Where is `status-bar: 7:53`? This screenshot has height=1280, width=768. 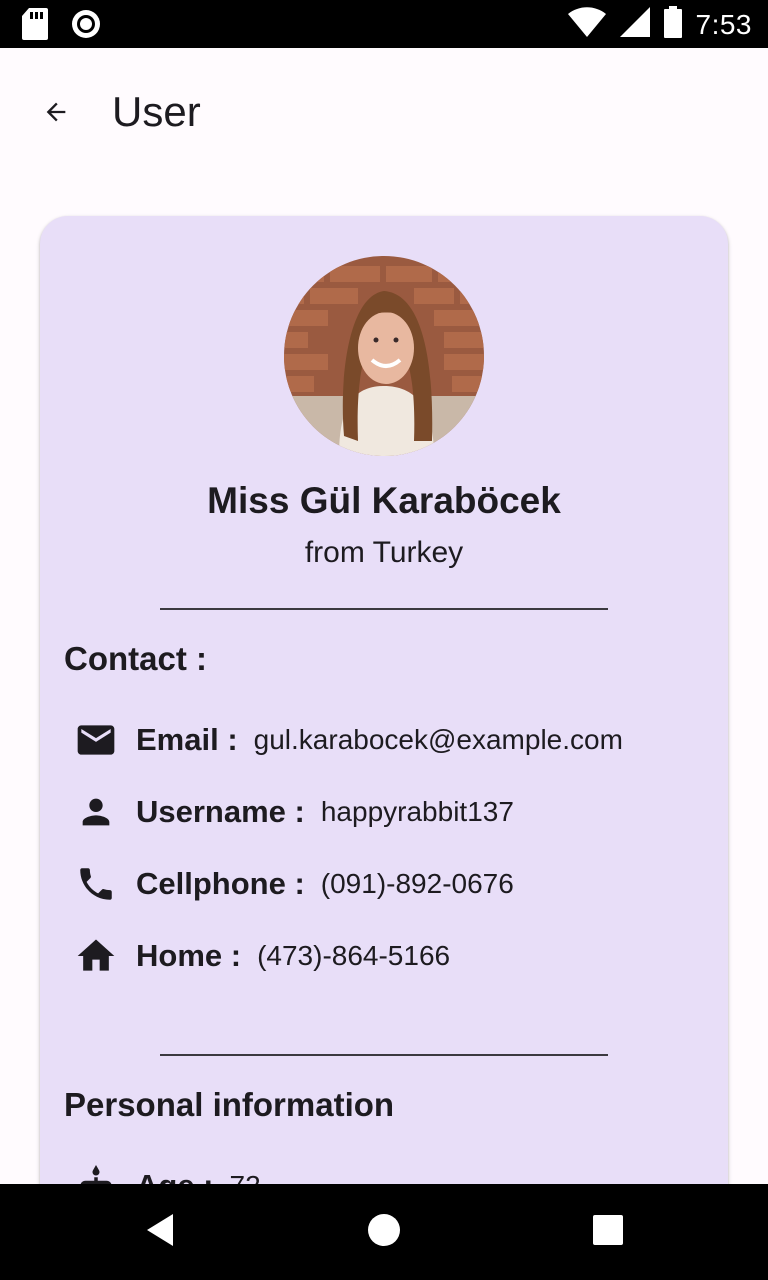 status-bar: 7:53 is located at coordinates (384, 24).